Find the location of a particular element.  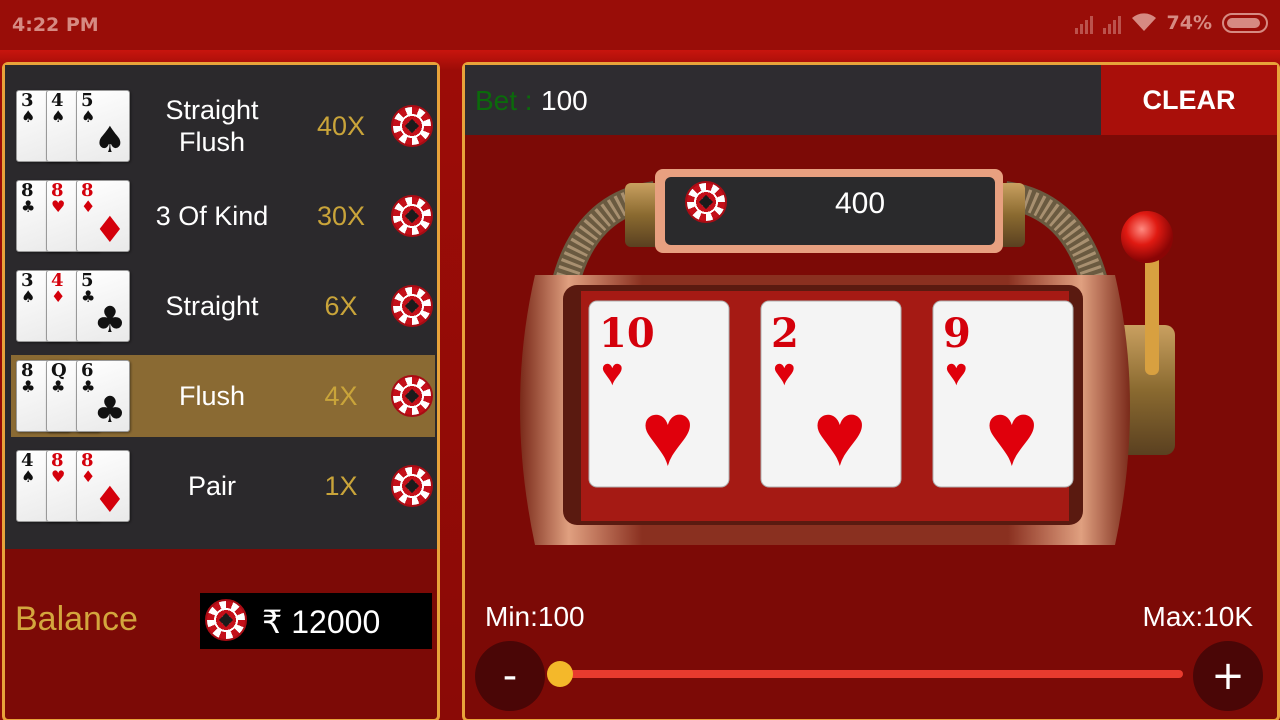

card-hand: 3 ♠ 4 ♦ 5 ♣ ♣ is located at coordinates (76, 307).